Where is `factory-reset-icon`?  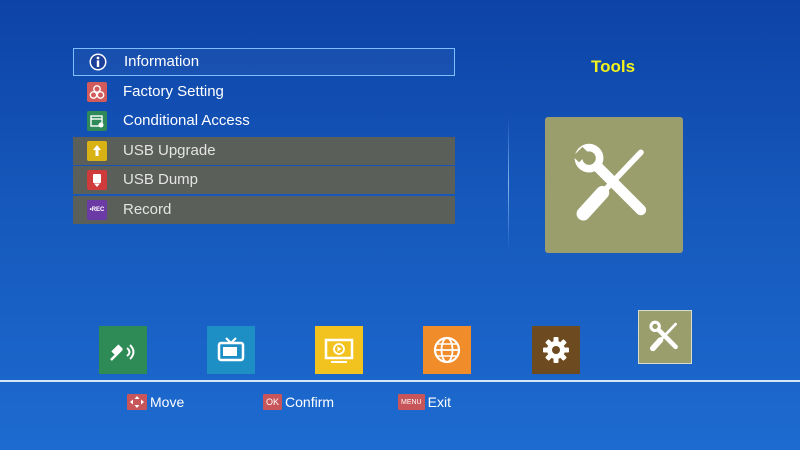
factory-reset-icon is located at coordinates (97, 91).